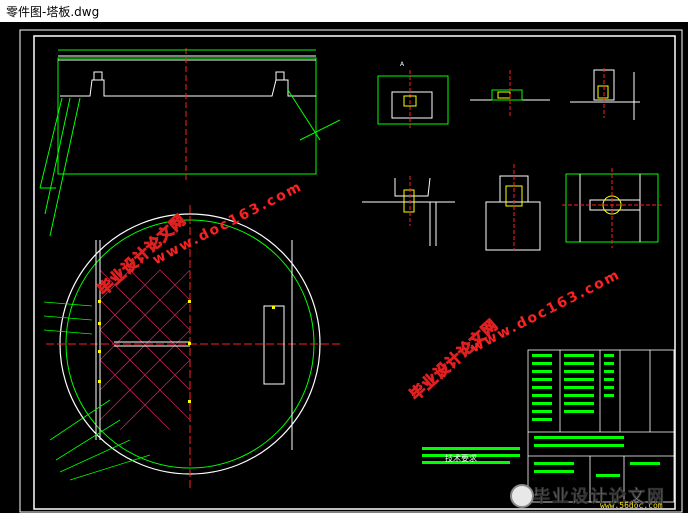  Describe the element at coordinates (522, 496) in the screenshot. I see `site-logo` at that location.